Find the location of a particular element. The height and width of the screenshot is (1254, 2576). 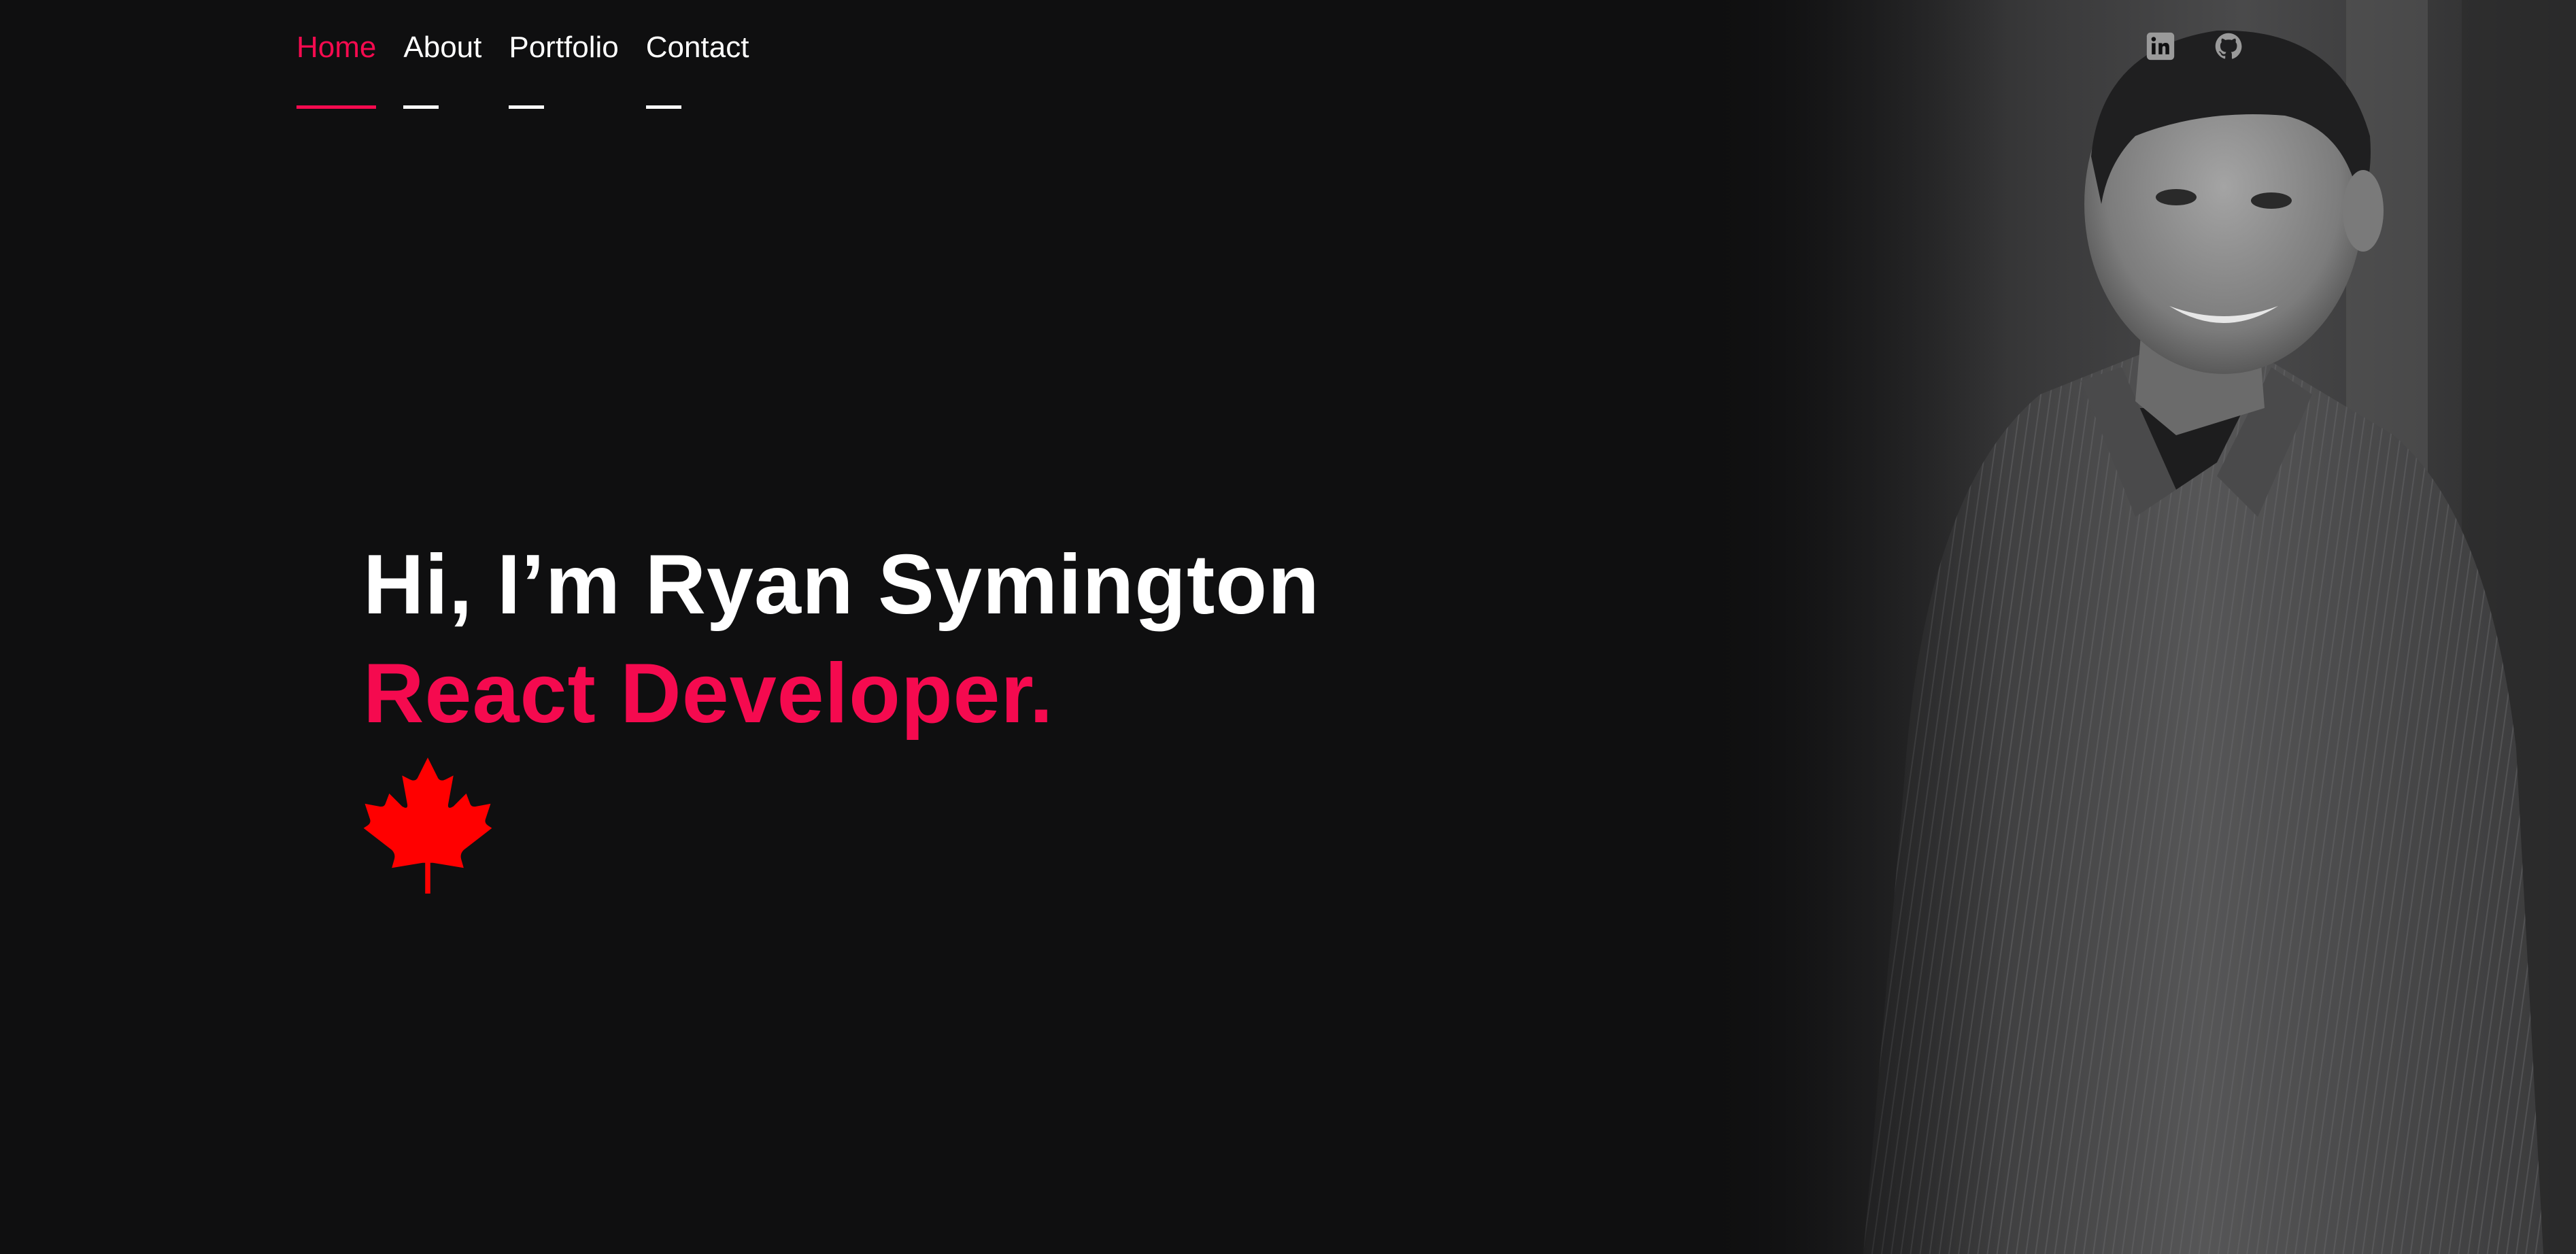

github-icon is located at coordinates (2228, 46).